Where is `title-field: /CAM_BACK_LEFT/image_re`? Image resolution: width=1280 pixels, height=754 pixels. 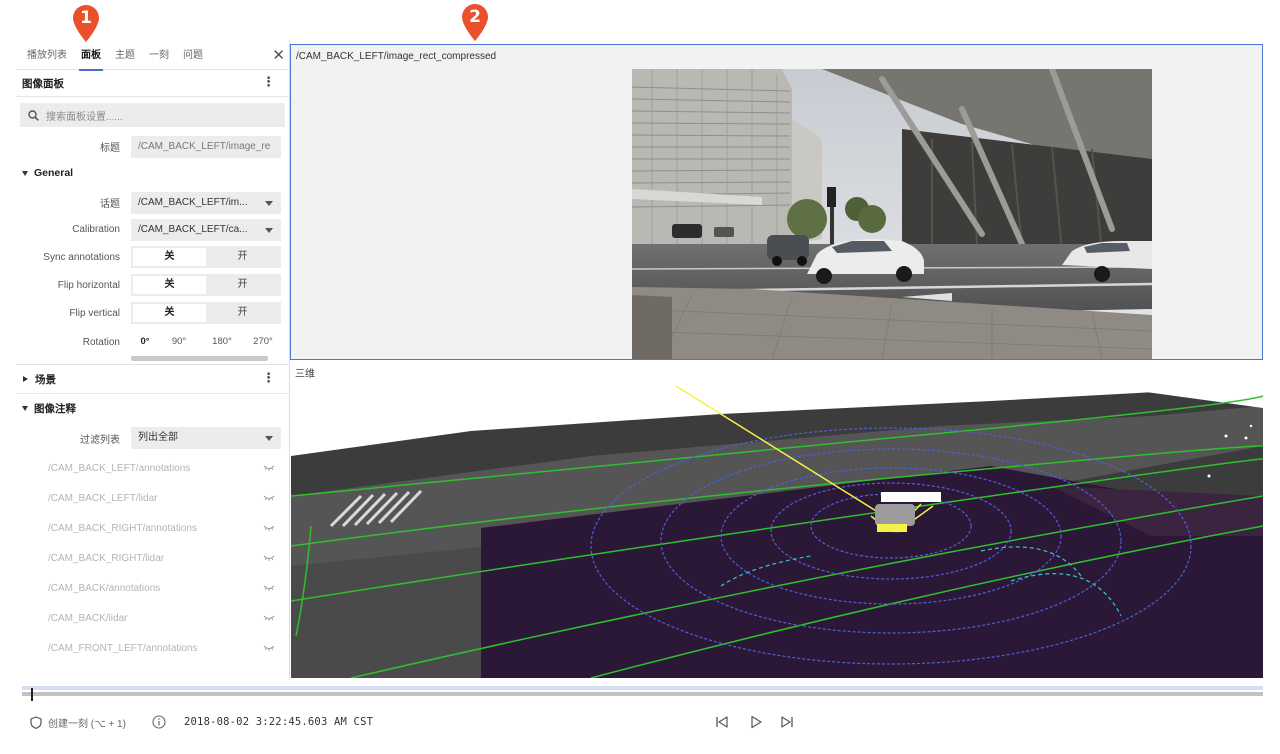
title-field: /CAM_BACK_LEFT/image_re is located at coordinates (206, 146).